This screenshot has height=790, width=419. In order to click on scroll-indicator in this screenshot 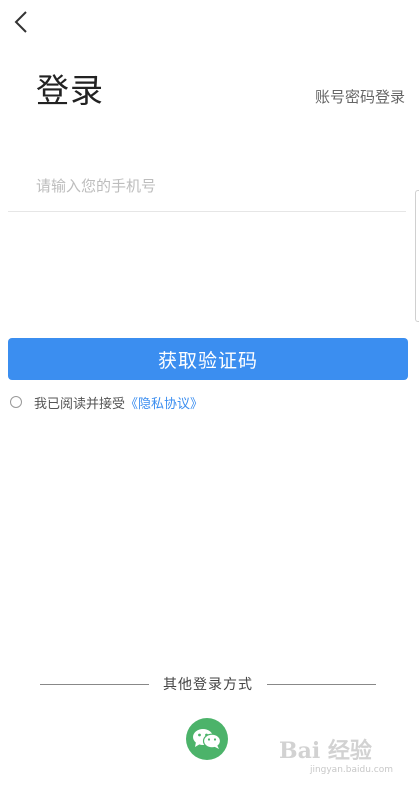, I will do `click(417, 256)`.